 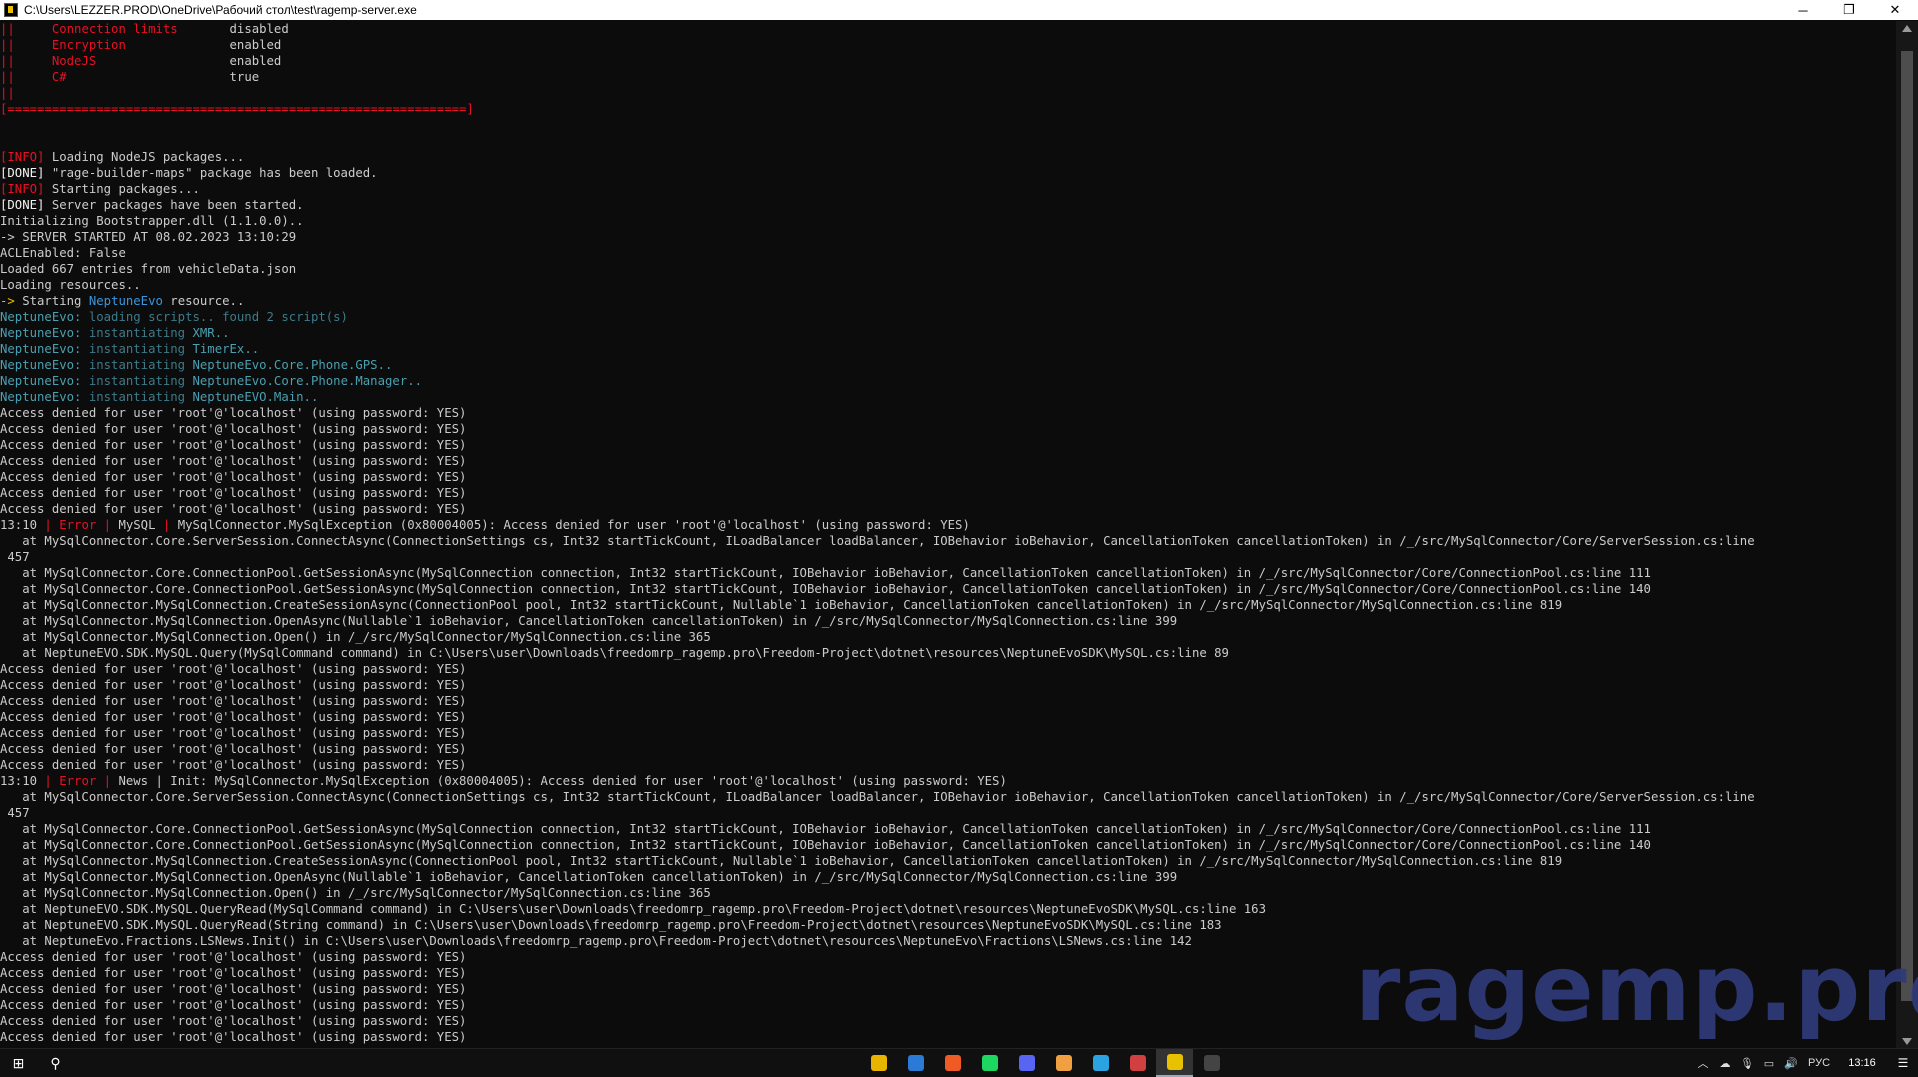 I want to click on brave-icon, so click(x=952, y=1063).